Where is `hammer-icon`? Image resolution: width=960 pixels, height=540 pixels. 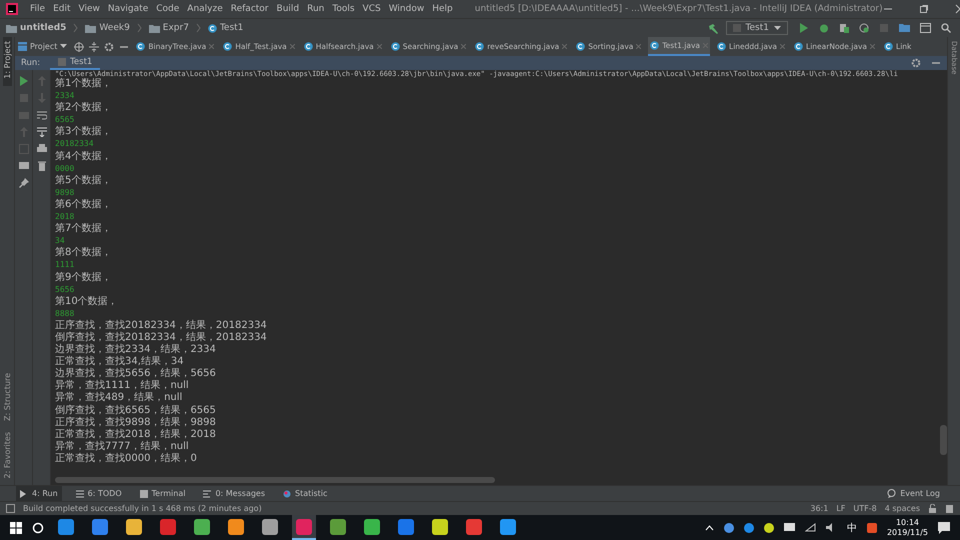
hammer-icon is located at coordinates (713, 28).